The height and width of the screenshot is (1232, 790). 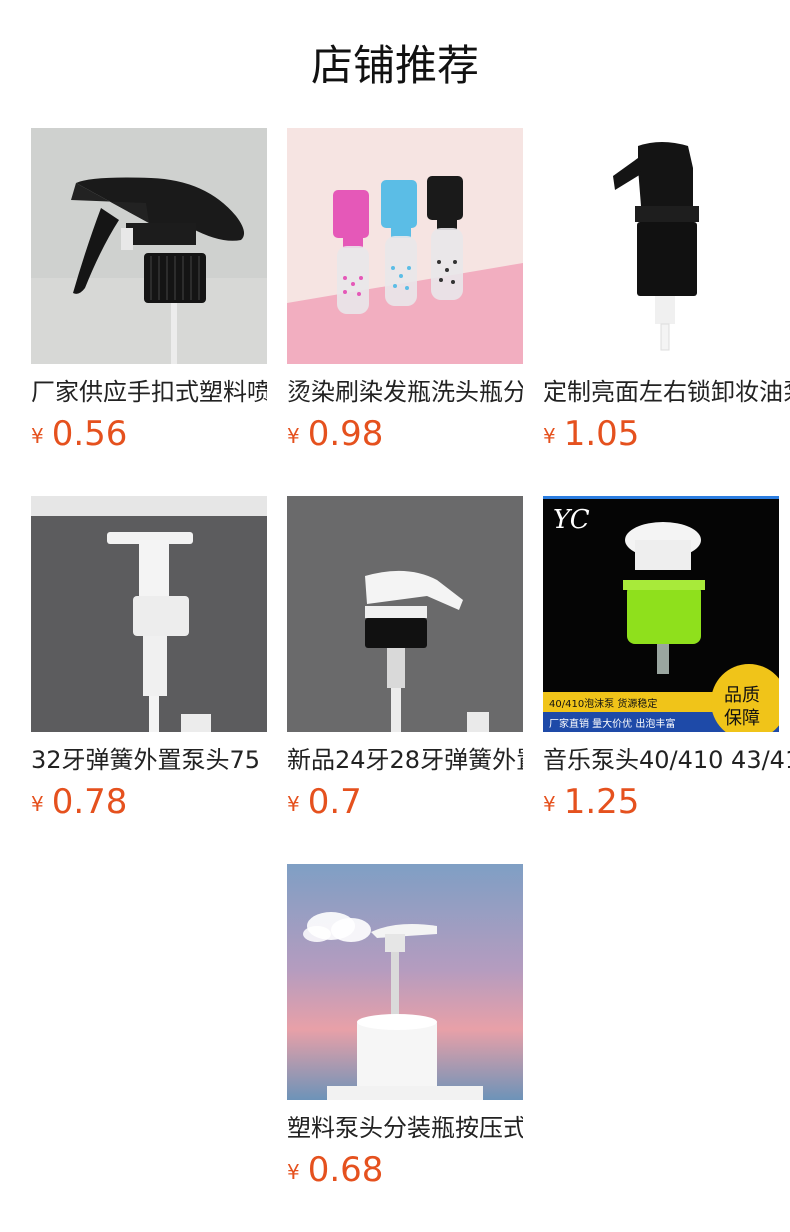 What do you see at coordinates (742, 718) in the screenshot?
I see `quality-badge-line2: 保障` at bounding box center [742, 718].